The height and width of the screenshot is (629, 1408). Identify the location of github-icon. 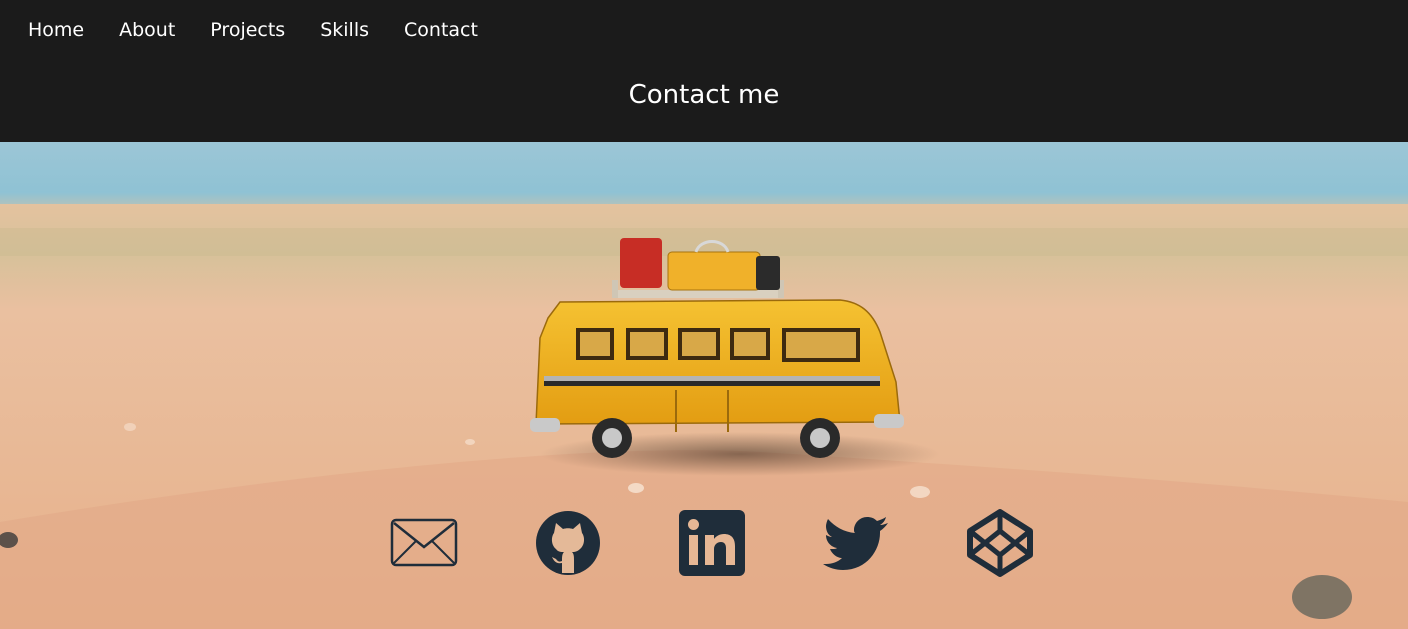
(568, 543).